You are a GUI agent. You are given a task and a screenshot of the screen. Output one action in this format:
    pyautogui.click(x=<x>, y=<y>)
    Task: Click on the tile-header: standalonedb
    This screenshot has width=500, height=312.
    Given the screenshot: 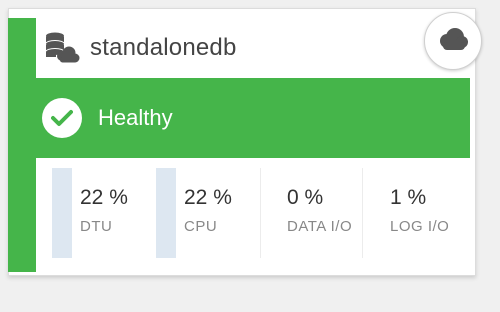 What is the action you would take?
    pyautogui.click(x=140, y=48)
    